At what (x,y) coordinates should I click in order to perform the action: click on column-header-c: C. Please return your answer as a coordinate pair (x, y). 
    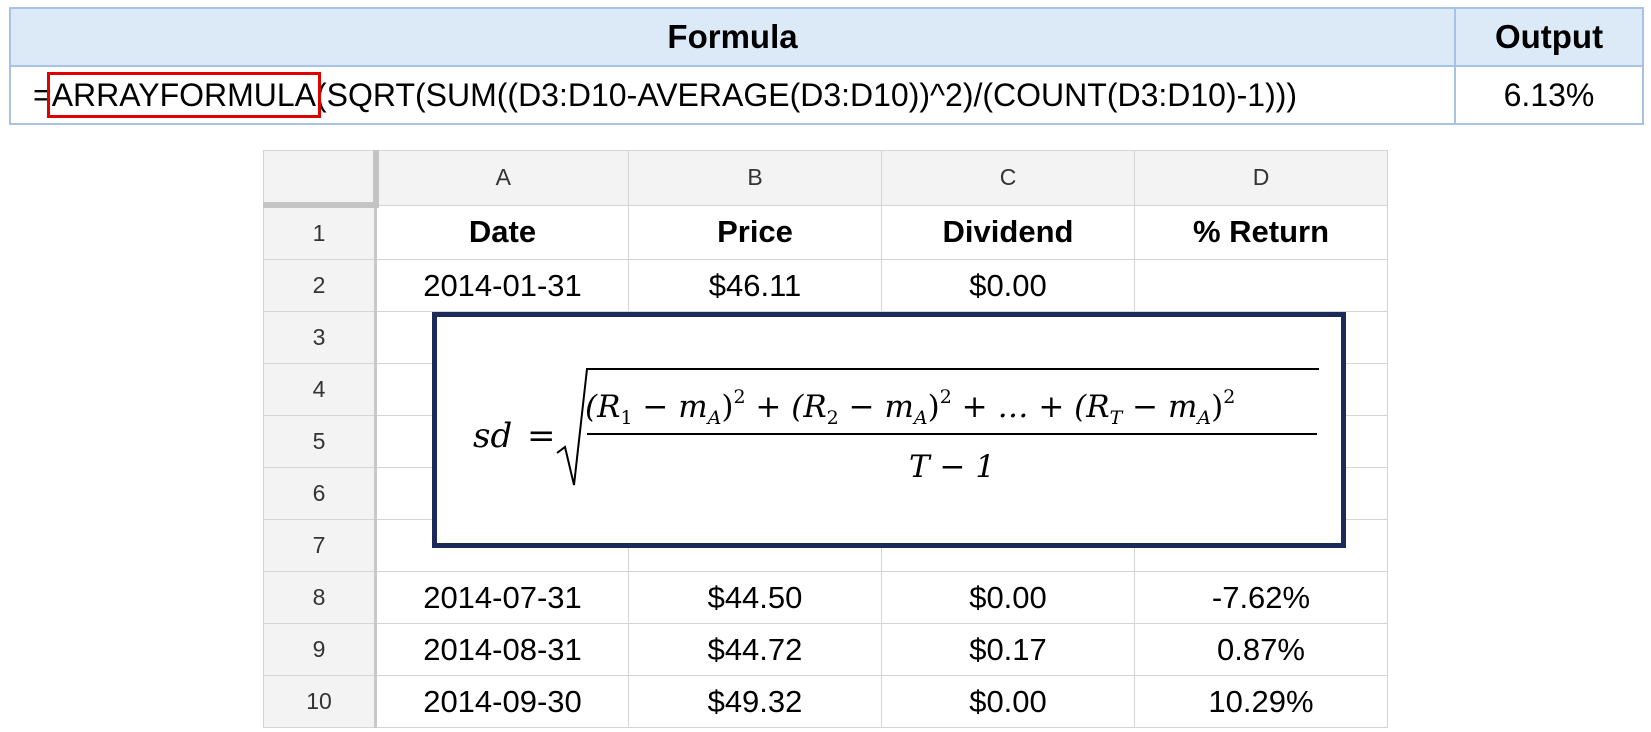
    Looking at the image, I should click on (1008, 178).